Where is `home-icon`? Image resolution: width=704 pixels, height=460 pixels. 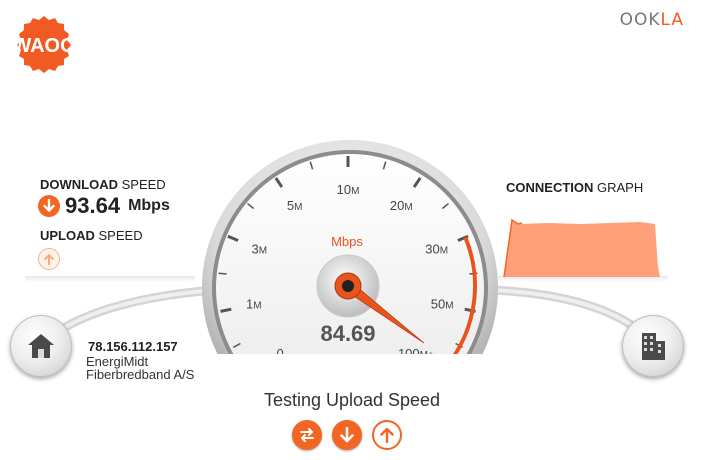 home-icon is located at coordinates (41, 346).